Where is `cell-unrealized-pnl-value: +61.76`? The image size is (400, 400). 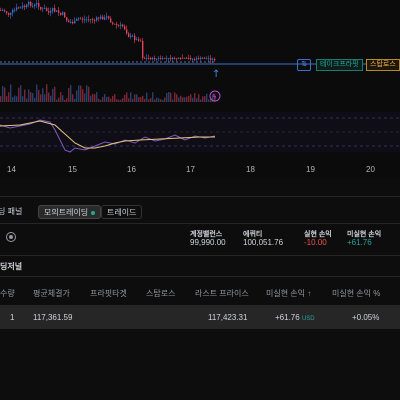
cell-unrealized-pnl-value: +61.76 is located at coordinates (287, 317).